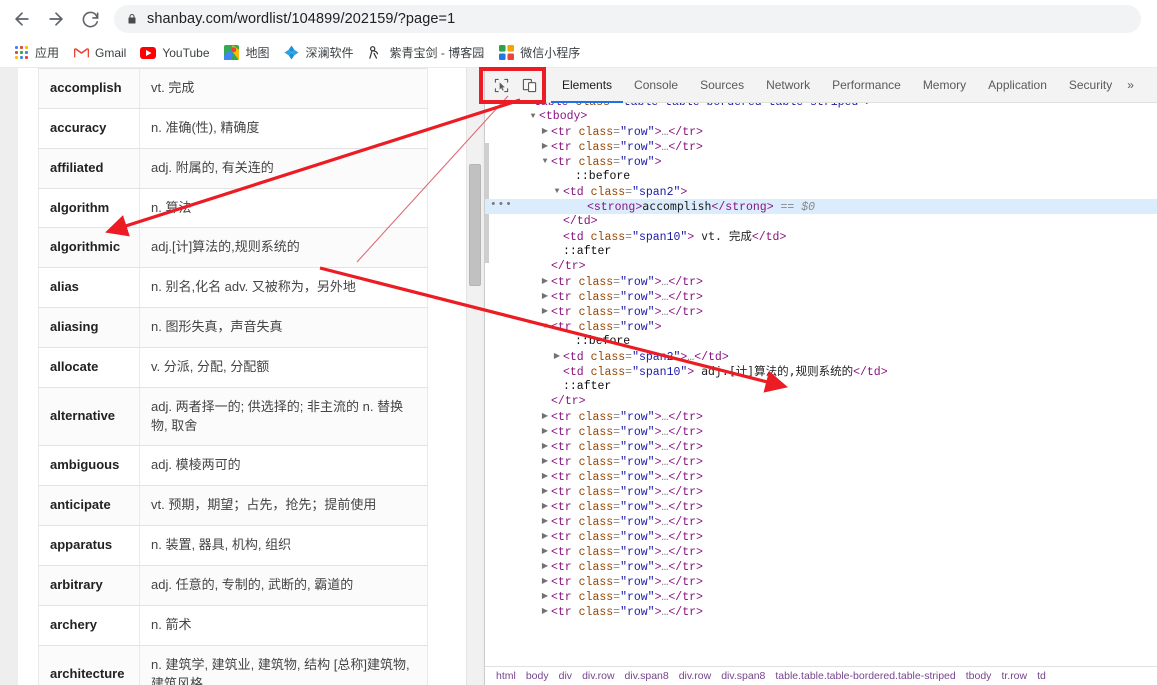 This screenshot has height=685, width=1157. I want to click on page-scrollbar-thumb, so click(475, 225).